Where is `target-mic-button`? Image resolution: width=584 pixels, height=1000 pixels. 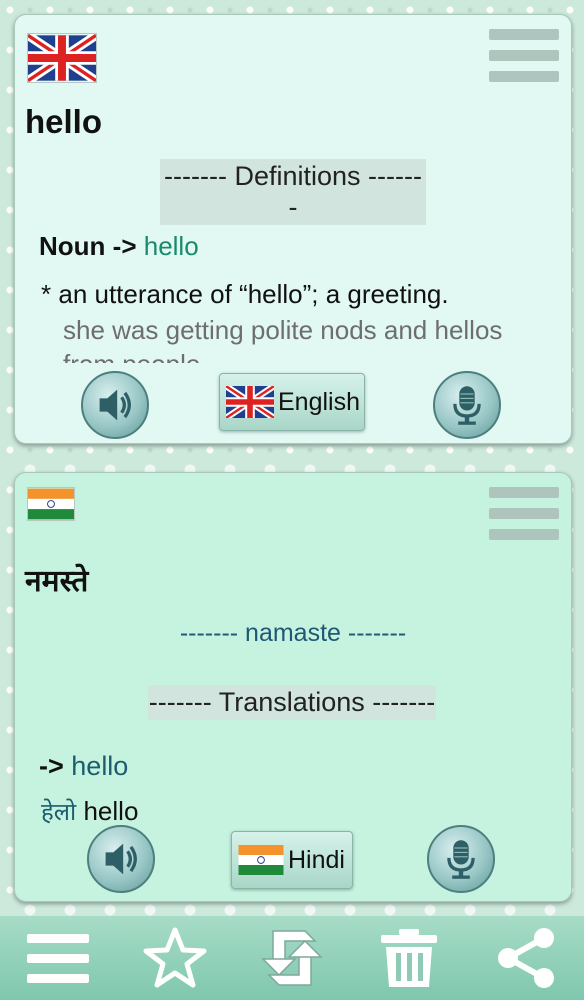
target-mic-button is located at coordinates (461, 859).